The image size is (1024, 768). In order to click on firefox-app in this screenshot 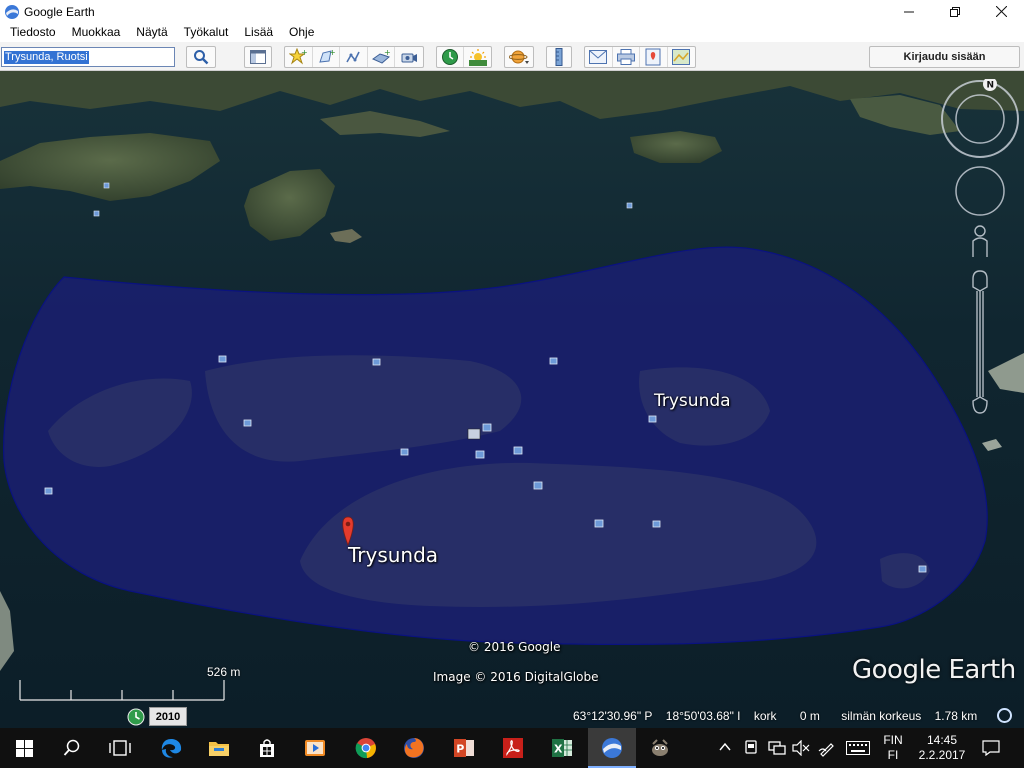, I will do `click(414, 748)`.